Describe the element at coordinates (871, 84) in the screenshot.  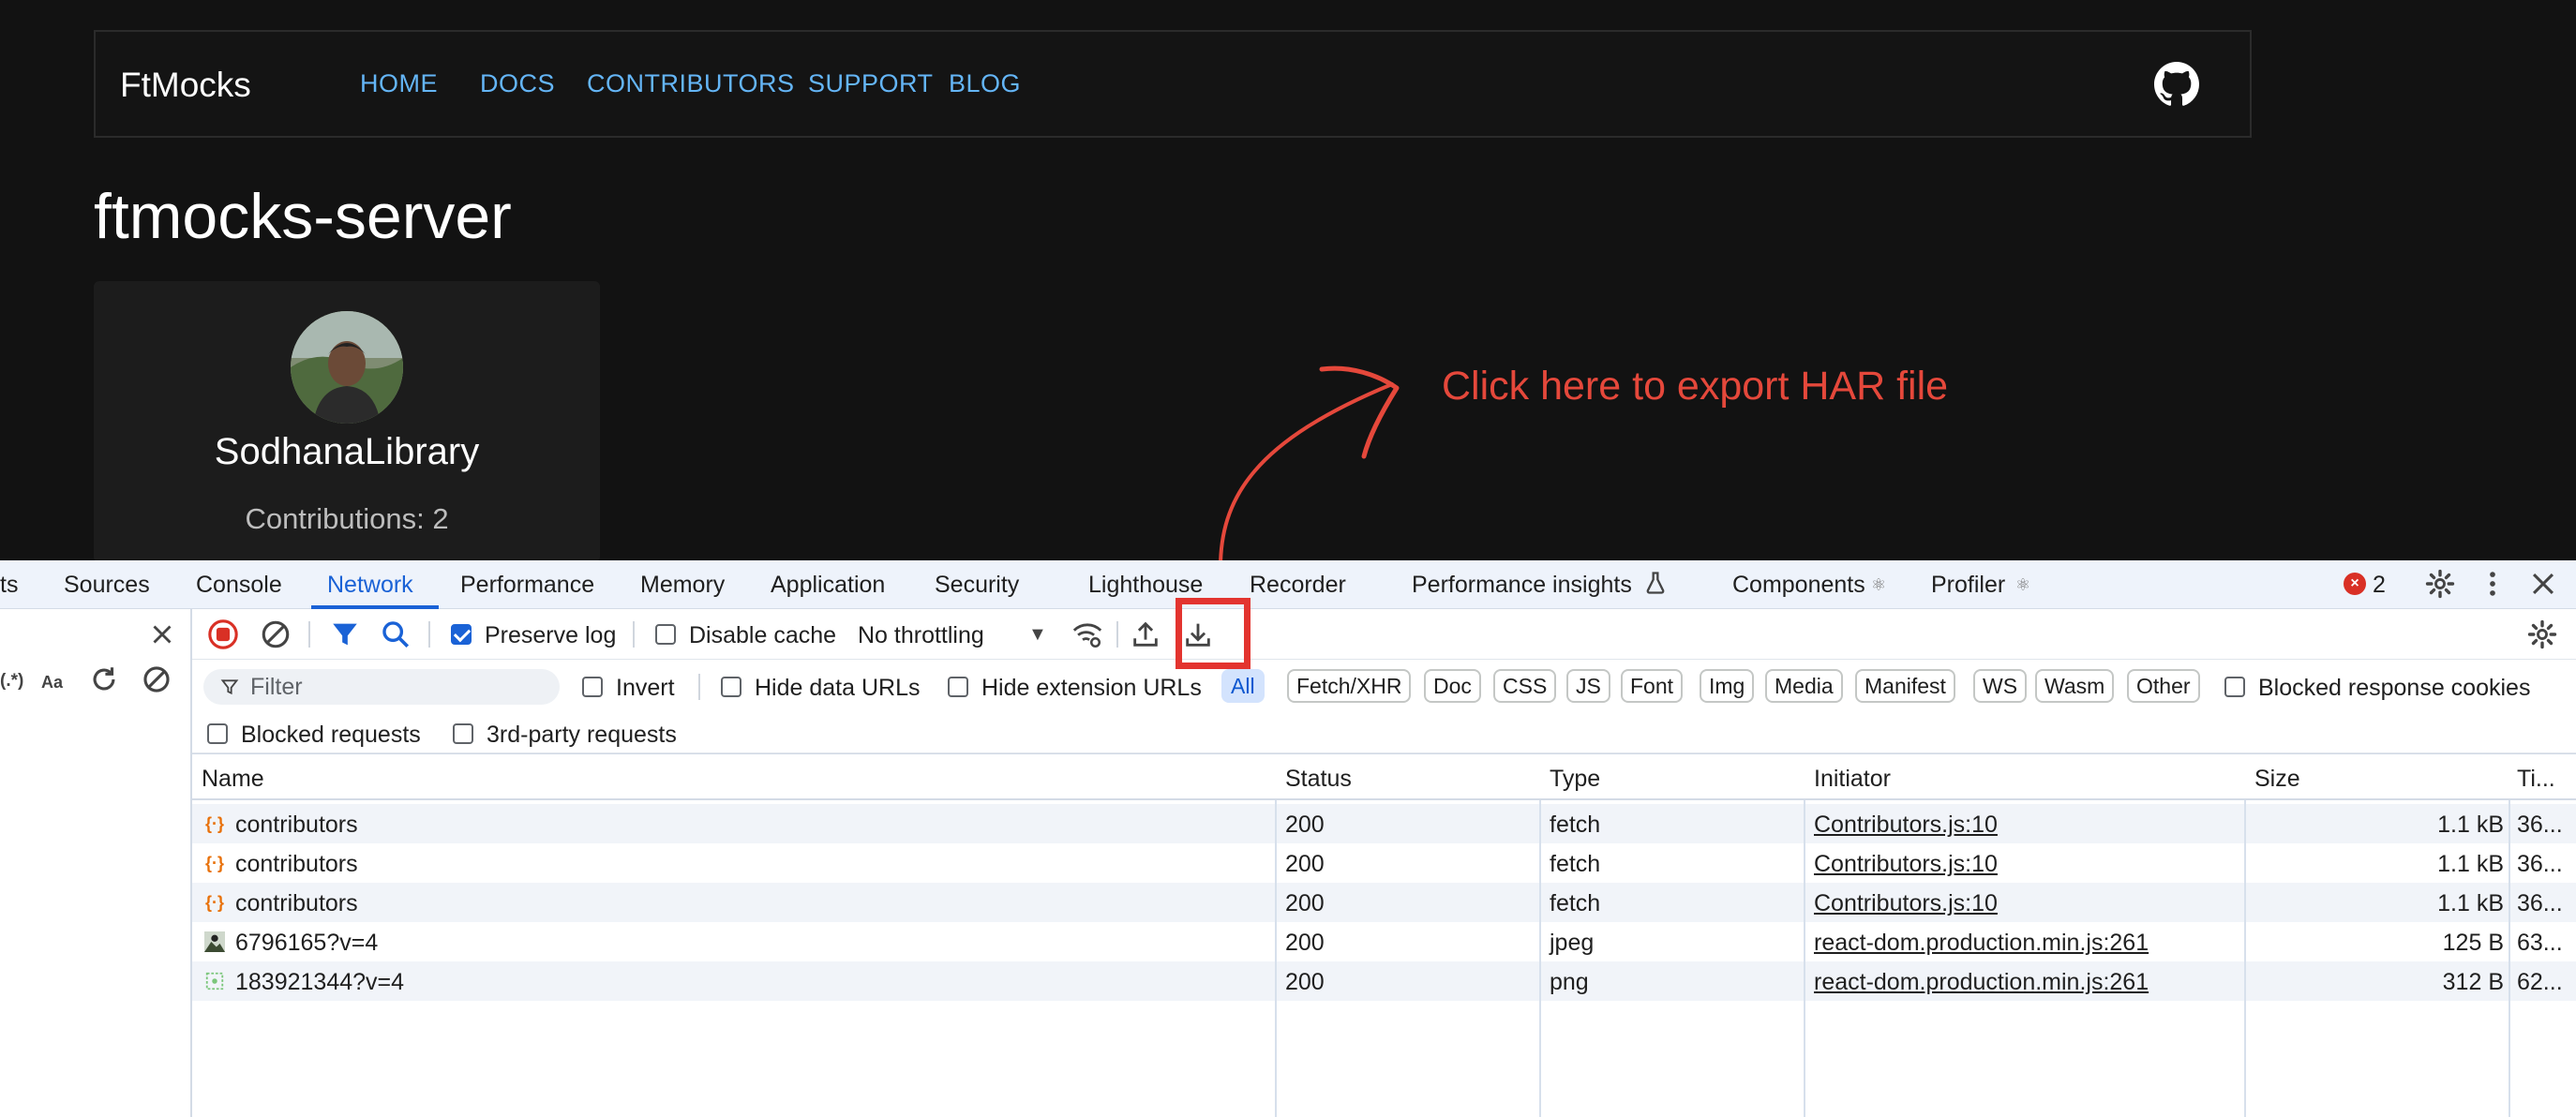
I see `nav-support: SUPPORT` at that location.